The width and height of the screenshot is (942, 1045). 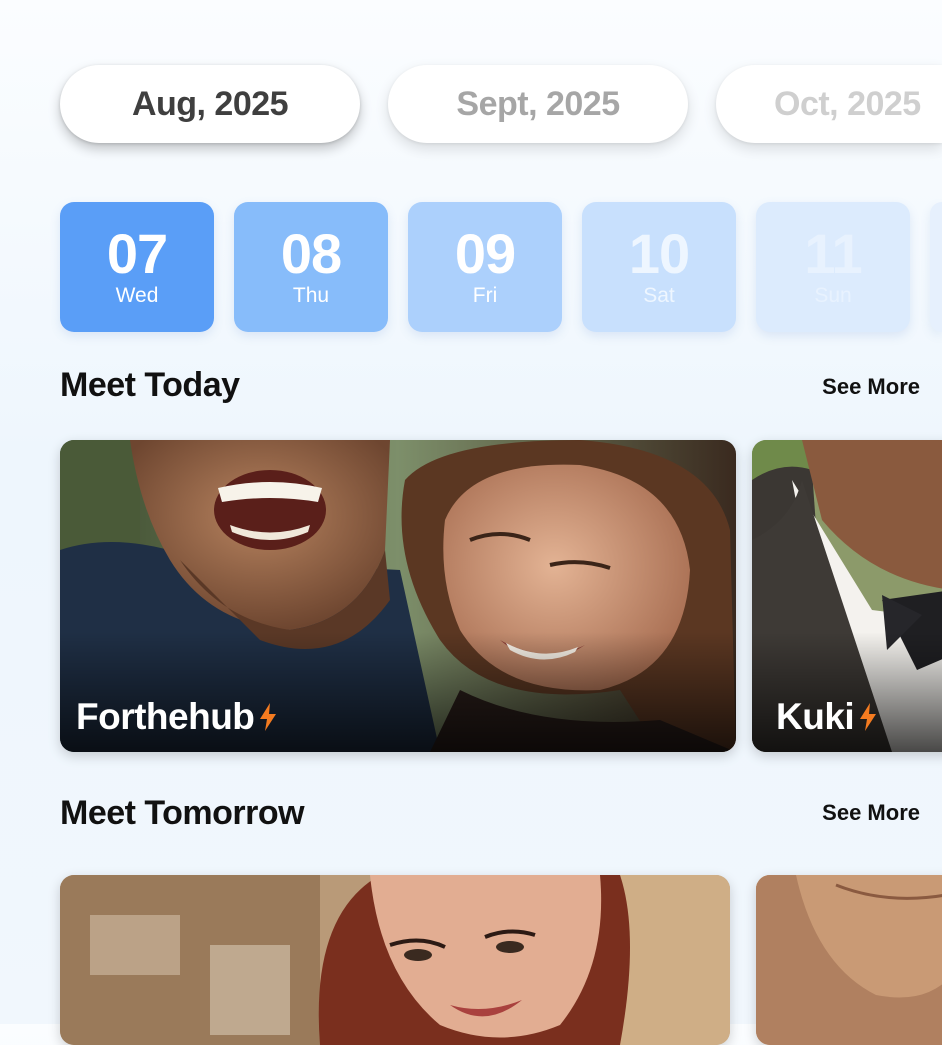 I want to click on section-title-tomorrow: Meet Tomorrow, so click(x=182, y=813).